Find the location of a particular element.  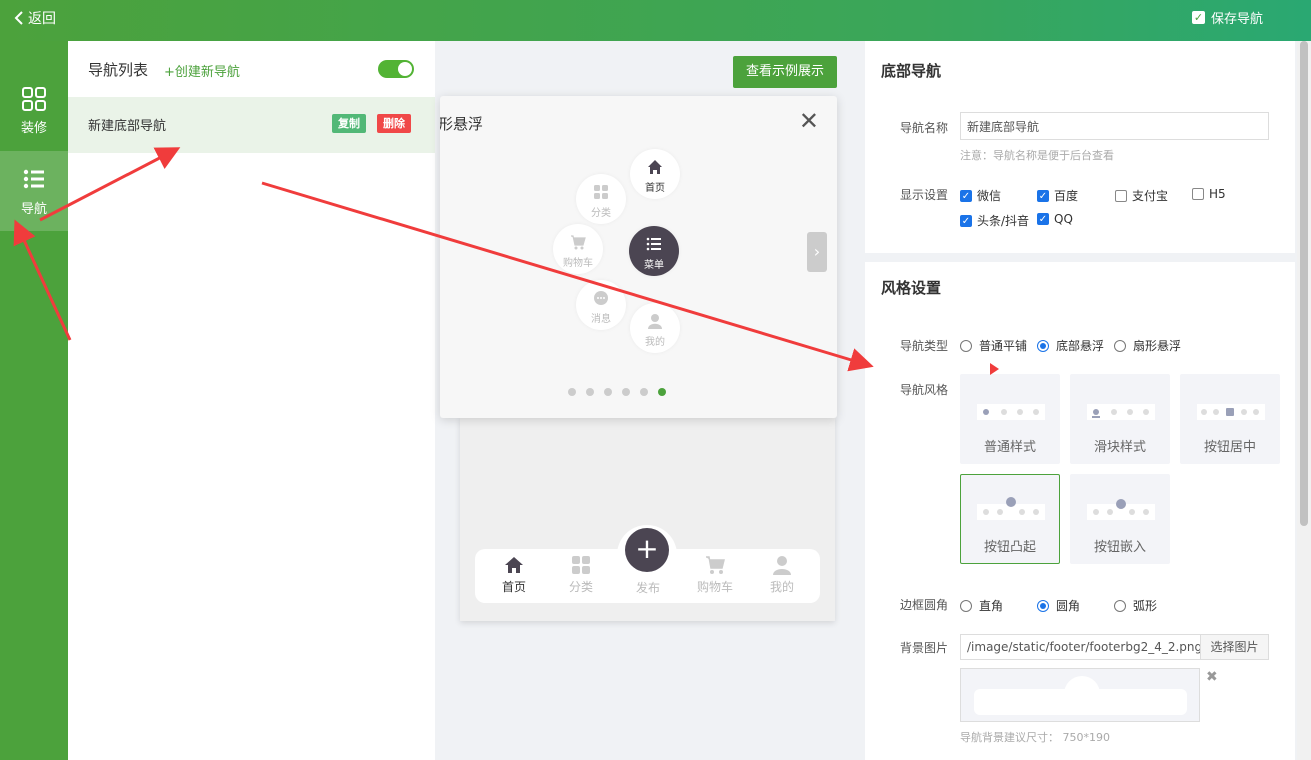

platform-checkbox: ✓ 头条/抖音 is located at coordinates (994, 220).